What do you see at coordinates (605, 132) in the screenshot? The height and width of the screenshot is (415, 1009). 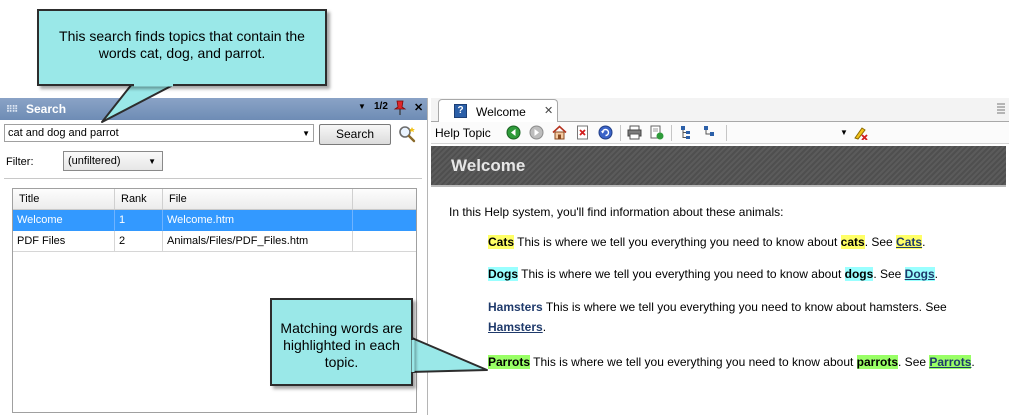 I see `refresh-icon` at bounding box center [605, 132].